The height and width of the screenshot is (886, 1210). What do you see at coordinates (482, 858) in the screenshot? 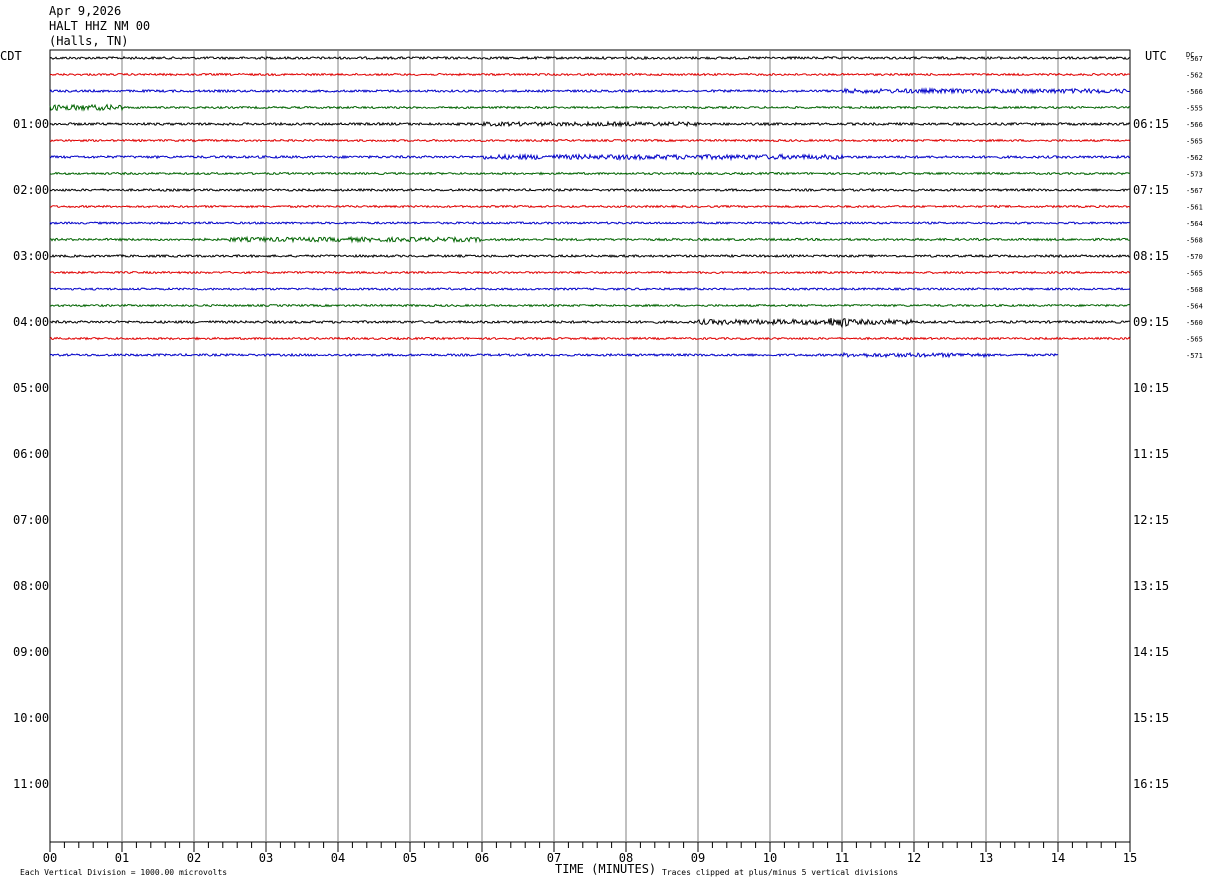
I see `x-tick-label: 06` at bounding box center [482, 858].